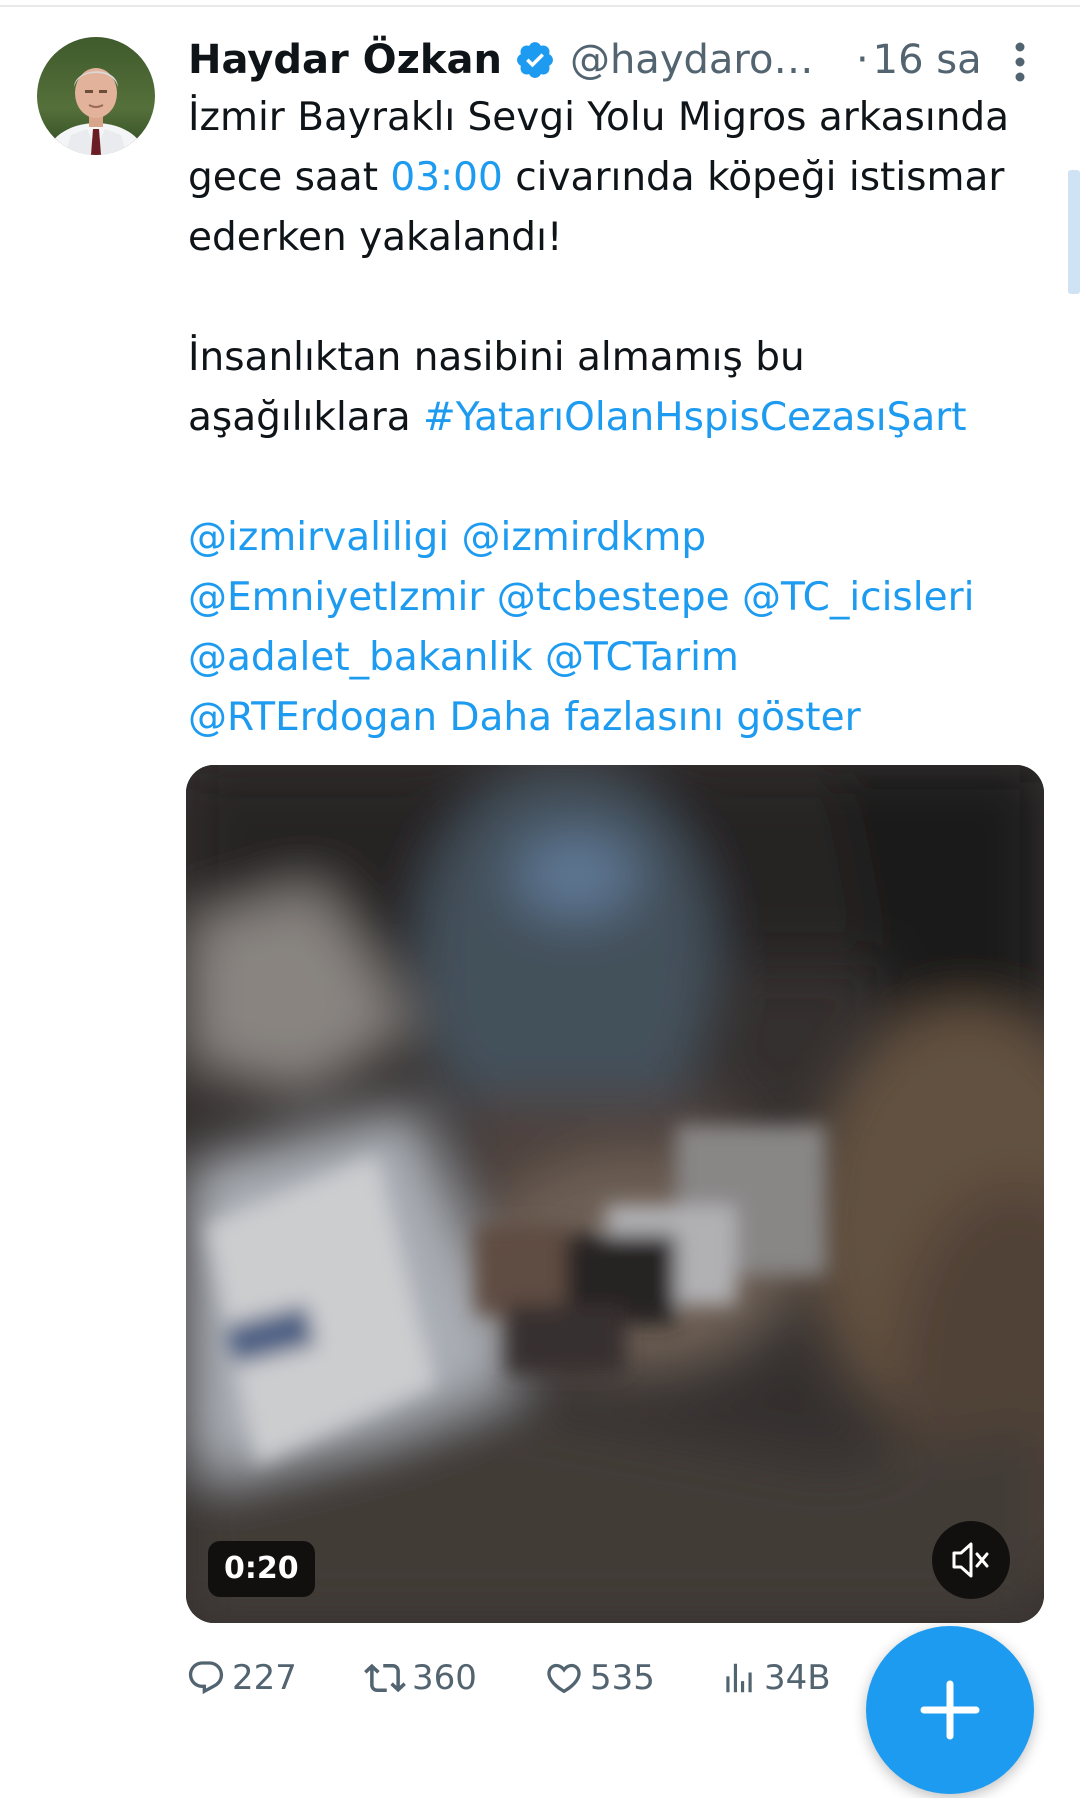 The width and height of the screenshot is (1080, 1798). Describe the element at coordinates (753, 177) in the screenshot. I see `text-segment: civarında köpeği istismar` at that location.